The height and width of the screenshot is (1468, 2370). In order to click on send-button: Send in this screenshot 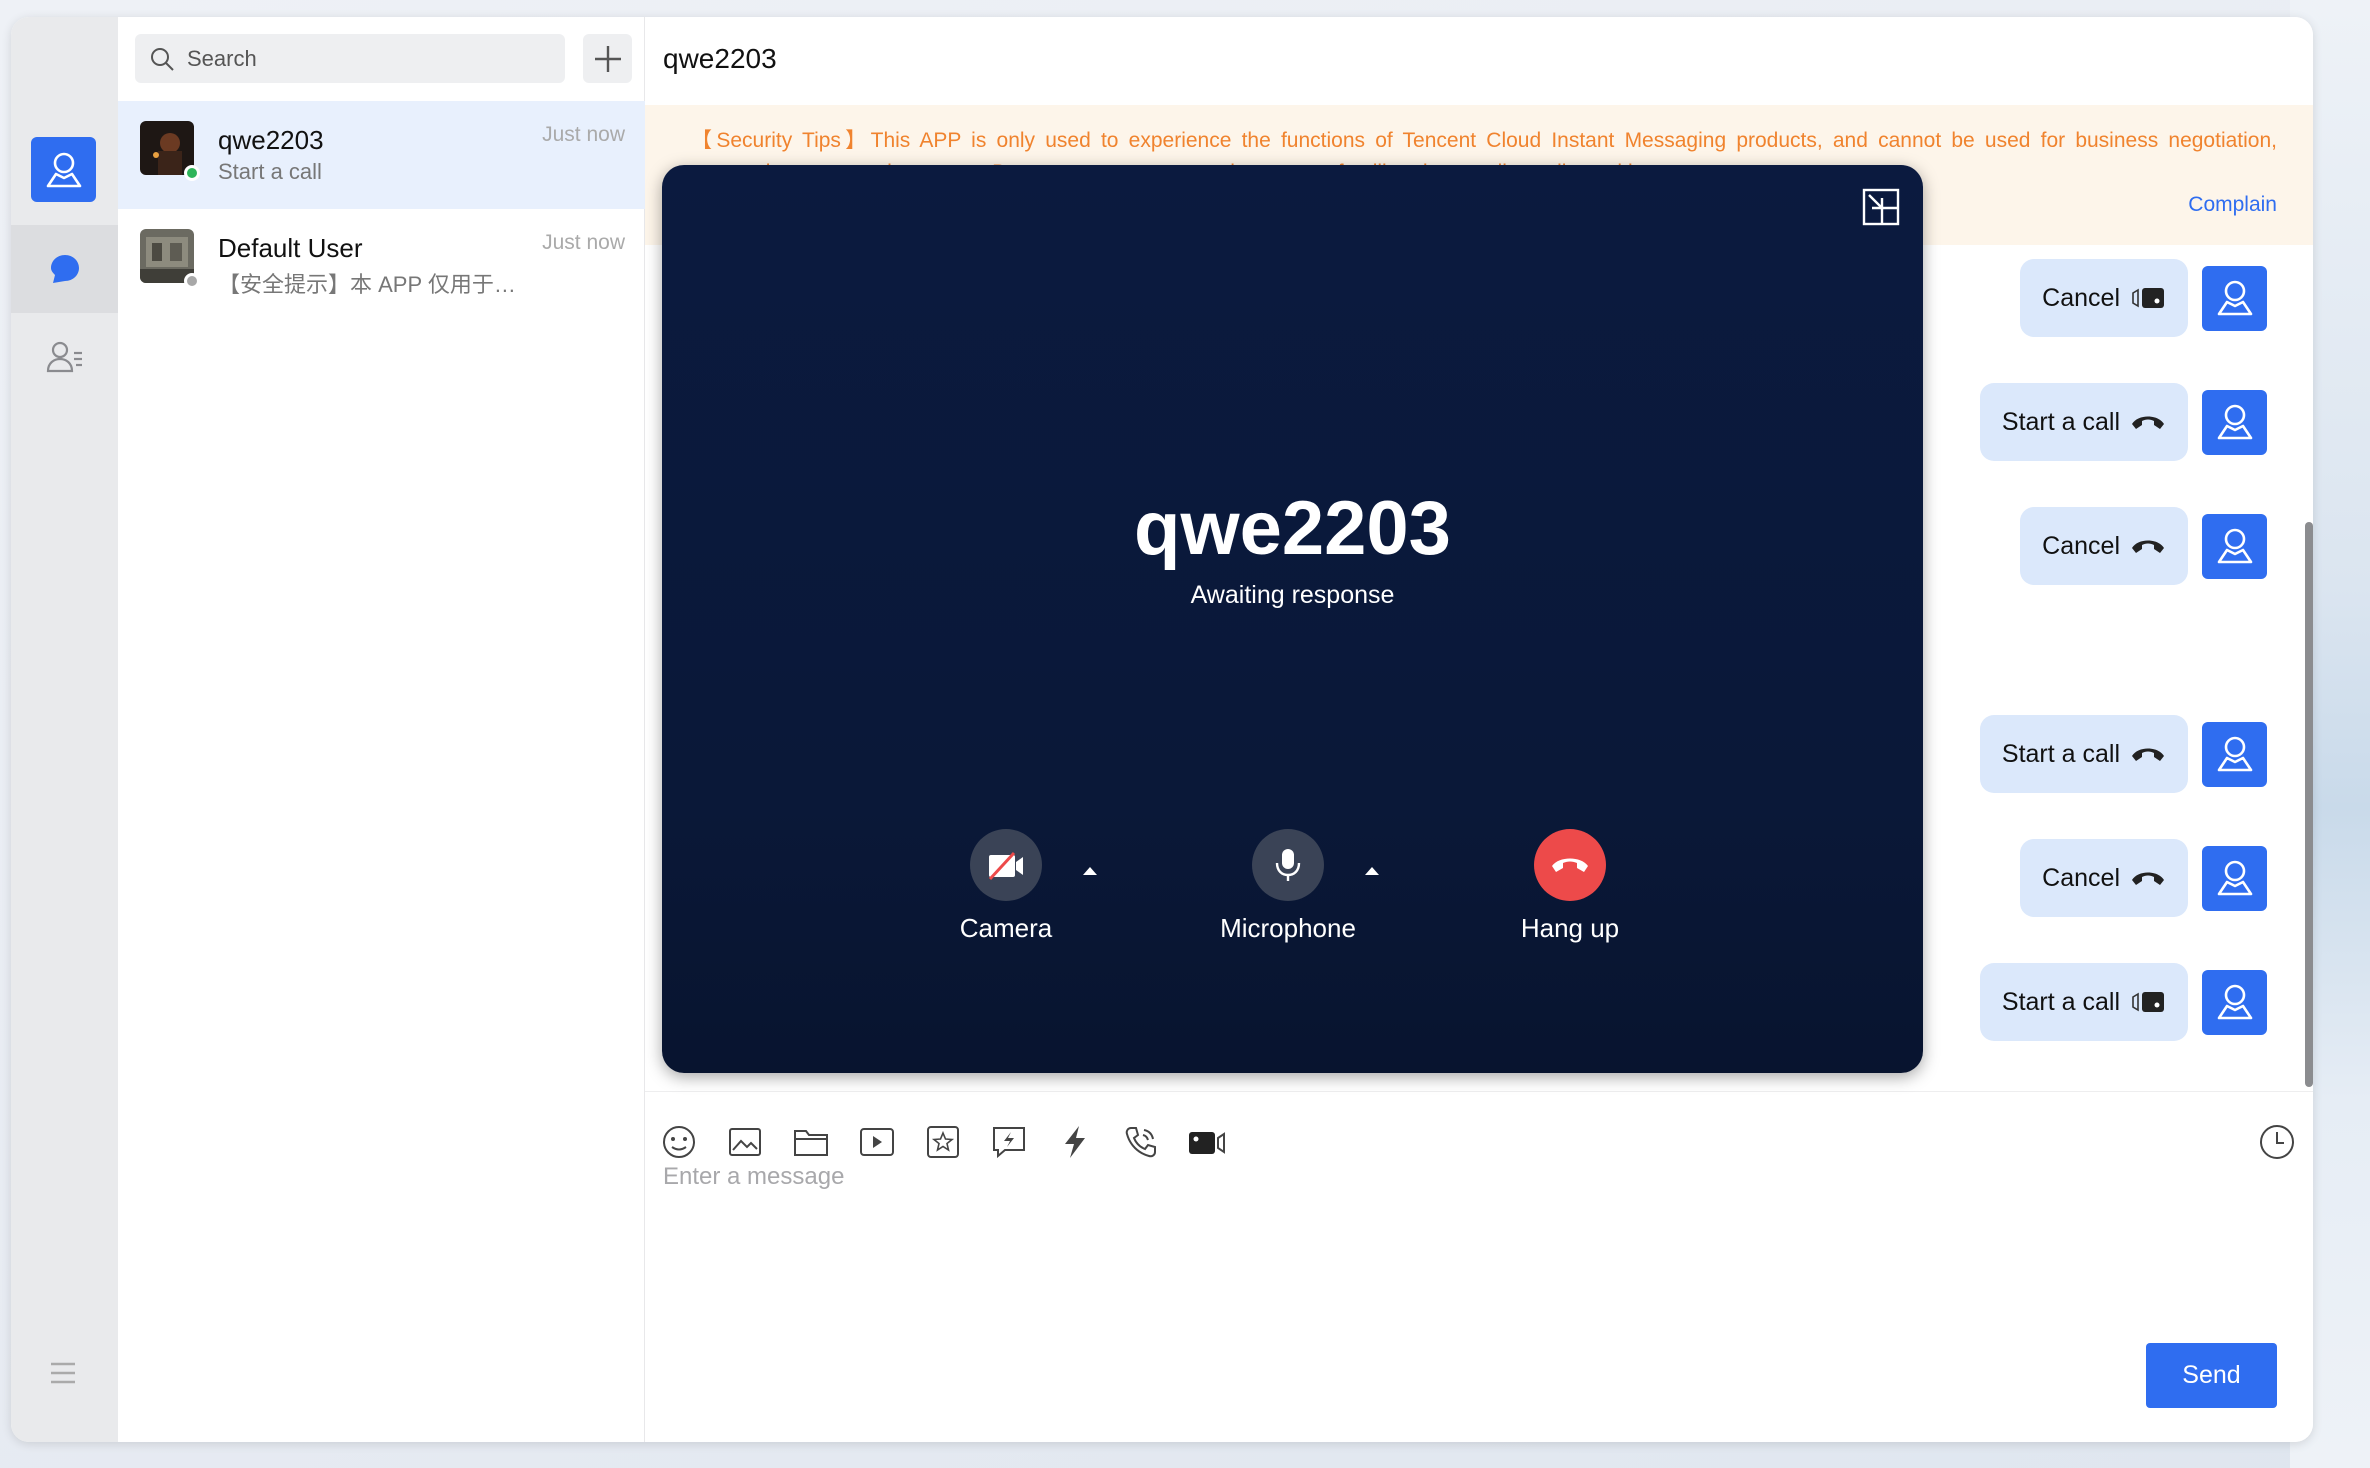, I will do `click(2211, 1375)`.